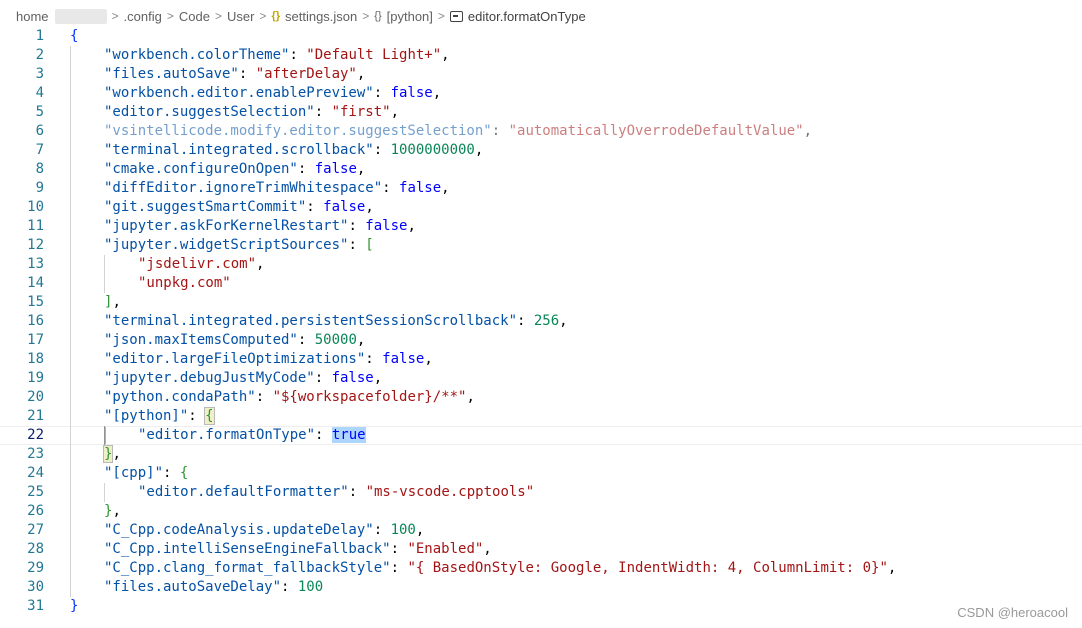 The height and width of the screenshot is (628, 1082). I want to click on breadcrumb-item-config: .config, so click(143, 16).